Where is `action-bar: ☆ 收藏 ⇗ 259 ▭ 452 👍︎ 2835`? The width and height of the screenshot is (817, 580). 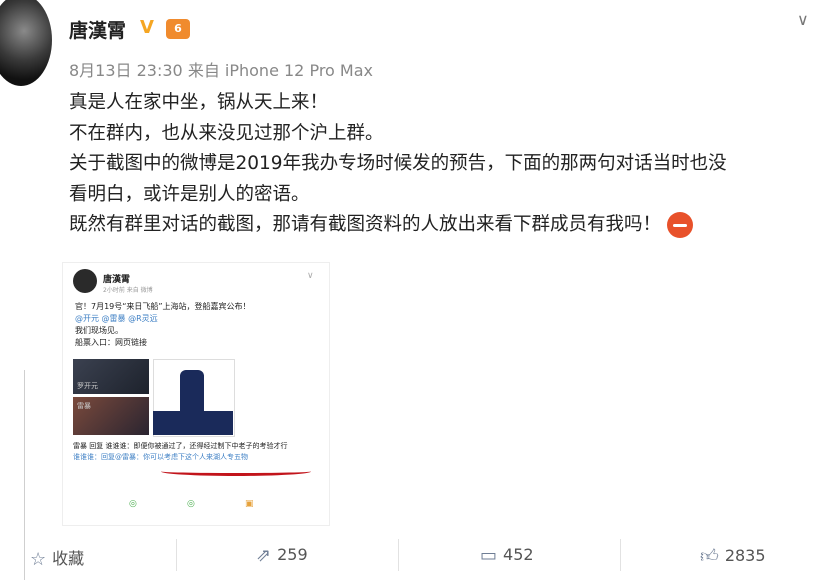
action-bar: ☆ 收藏 ⇗ 259 ▭ 452 👍︎ 2835 is located at coordinates (408, 553).